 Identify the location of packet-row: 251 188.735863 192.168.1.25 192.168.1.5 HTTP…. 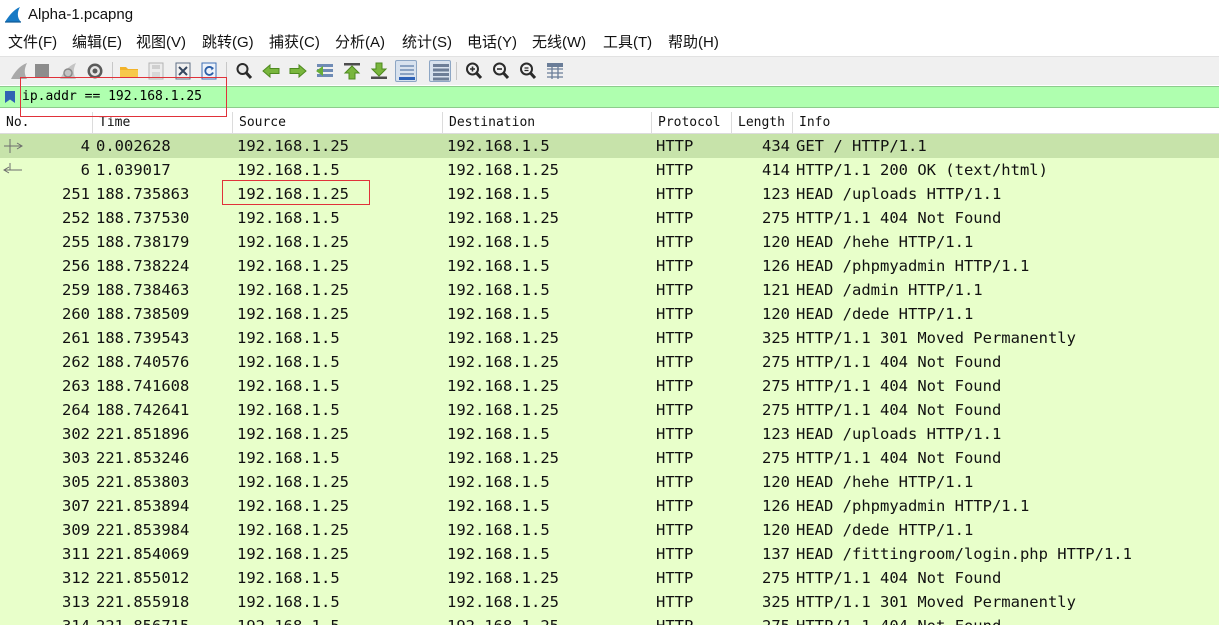
(609, 194).